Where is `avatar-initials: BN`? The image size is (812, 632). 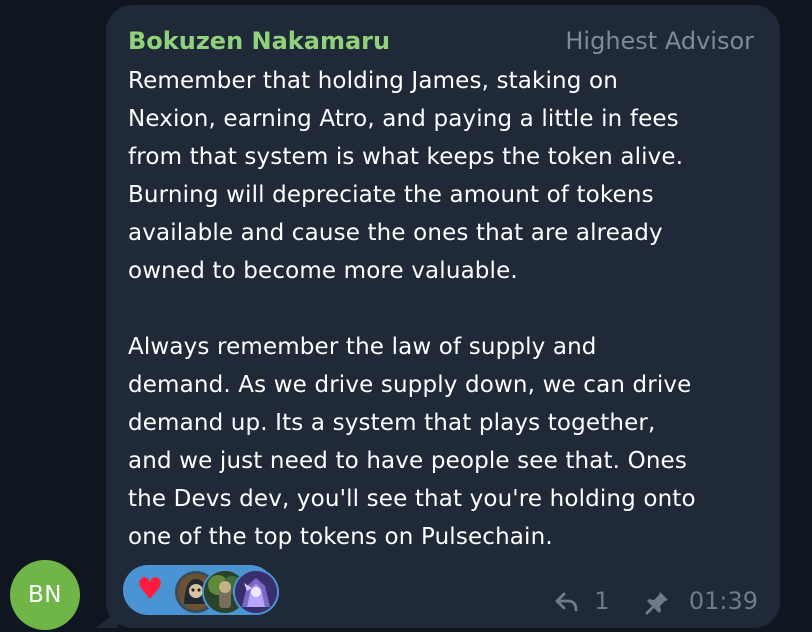 avatar-initials: BN is located at coordinates (45, 595).